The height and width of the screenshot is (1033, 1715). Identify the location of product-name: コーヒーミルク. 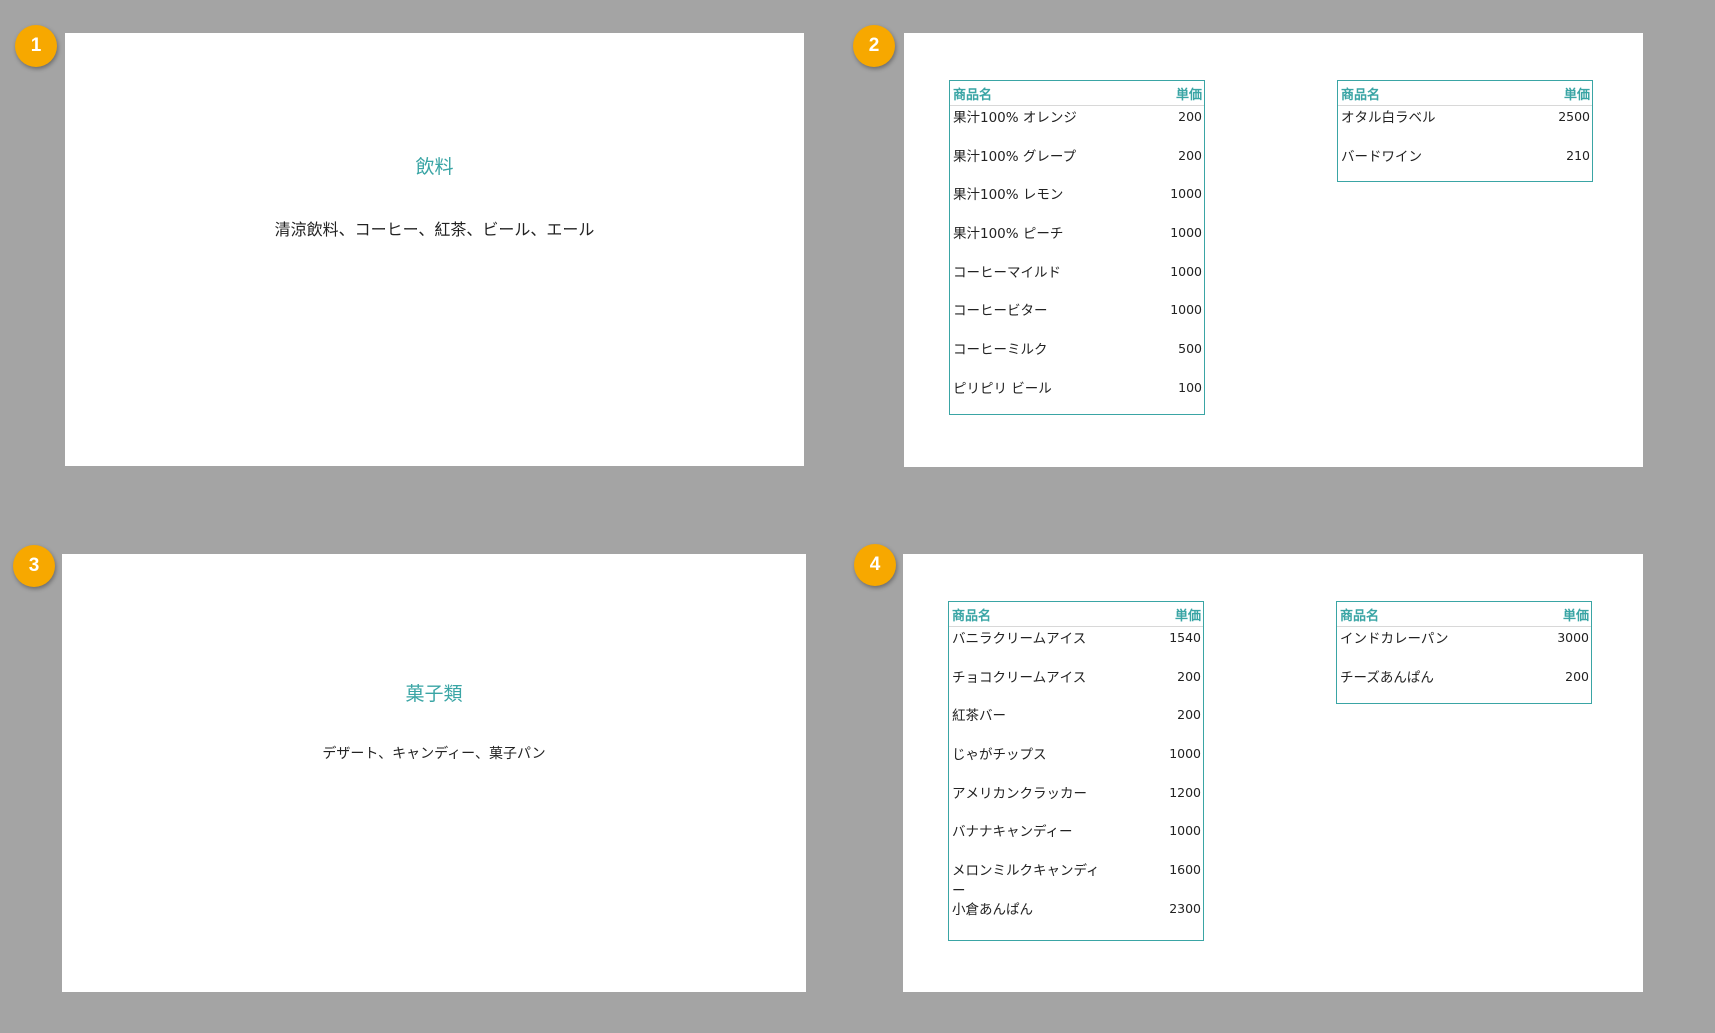
(1000, 350).